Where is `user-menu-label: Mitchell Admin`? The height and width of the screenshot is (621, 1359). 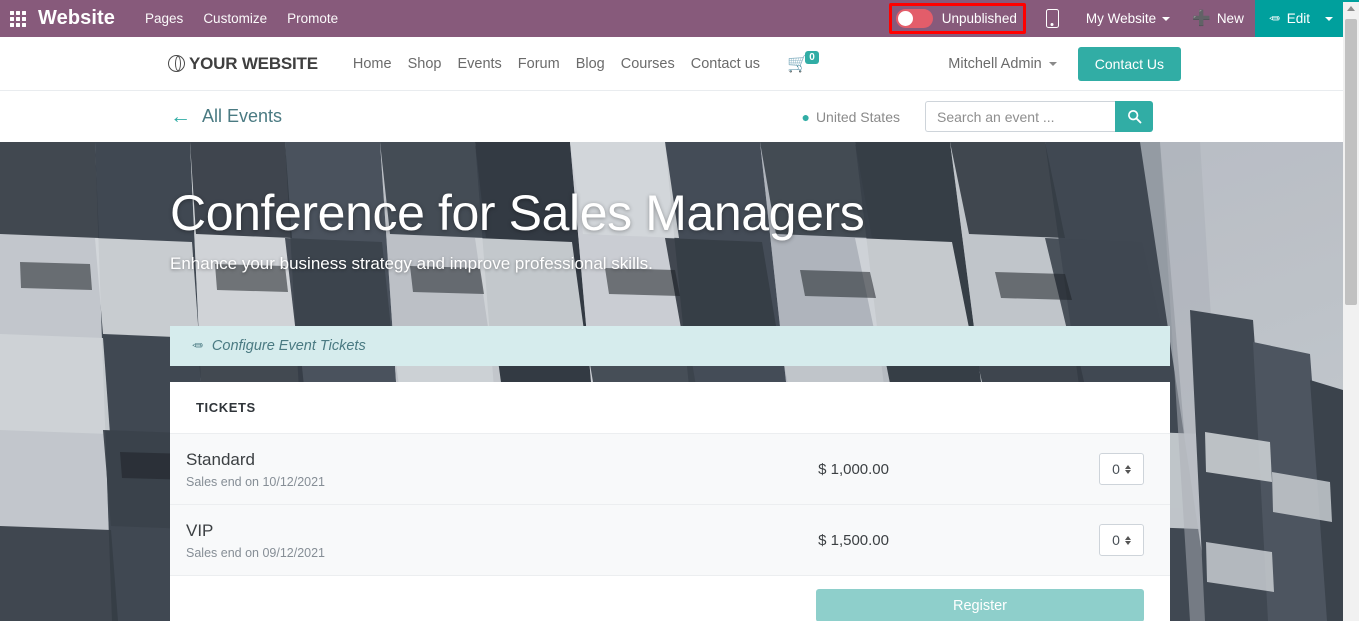
user-menu-label: Mitchell Admin is located at coordinates (995, 63).